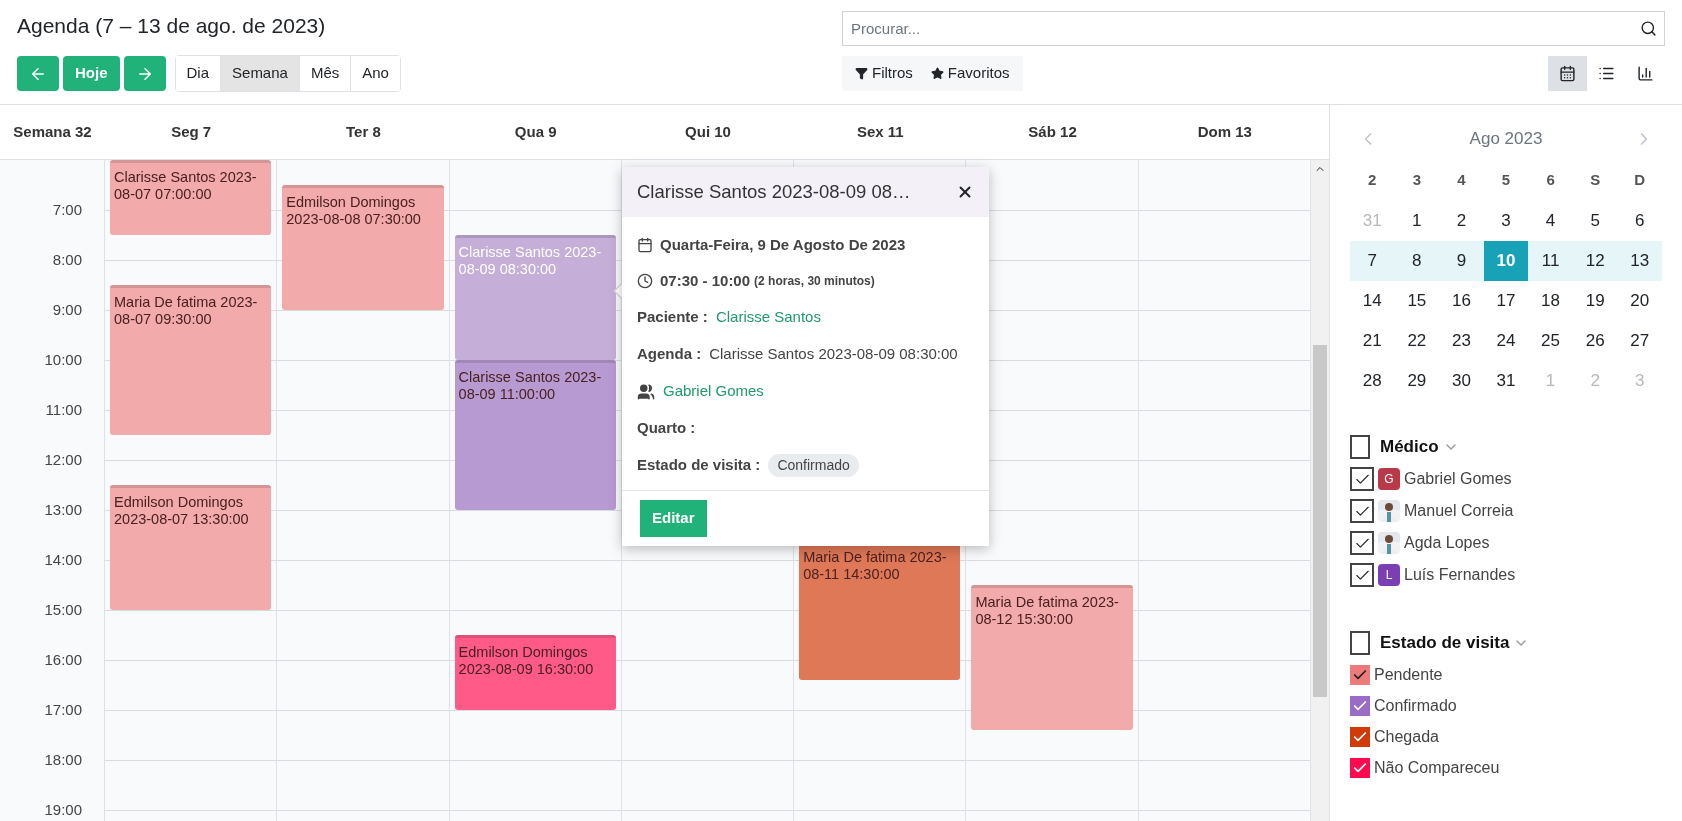  I want to click on hour-label: 8:00, so click(67, 260).